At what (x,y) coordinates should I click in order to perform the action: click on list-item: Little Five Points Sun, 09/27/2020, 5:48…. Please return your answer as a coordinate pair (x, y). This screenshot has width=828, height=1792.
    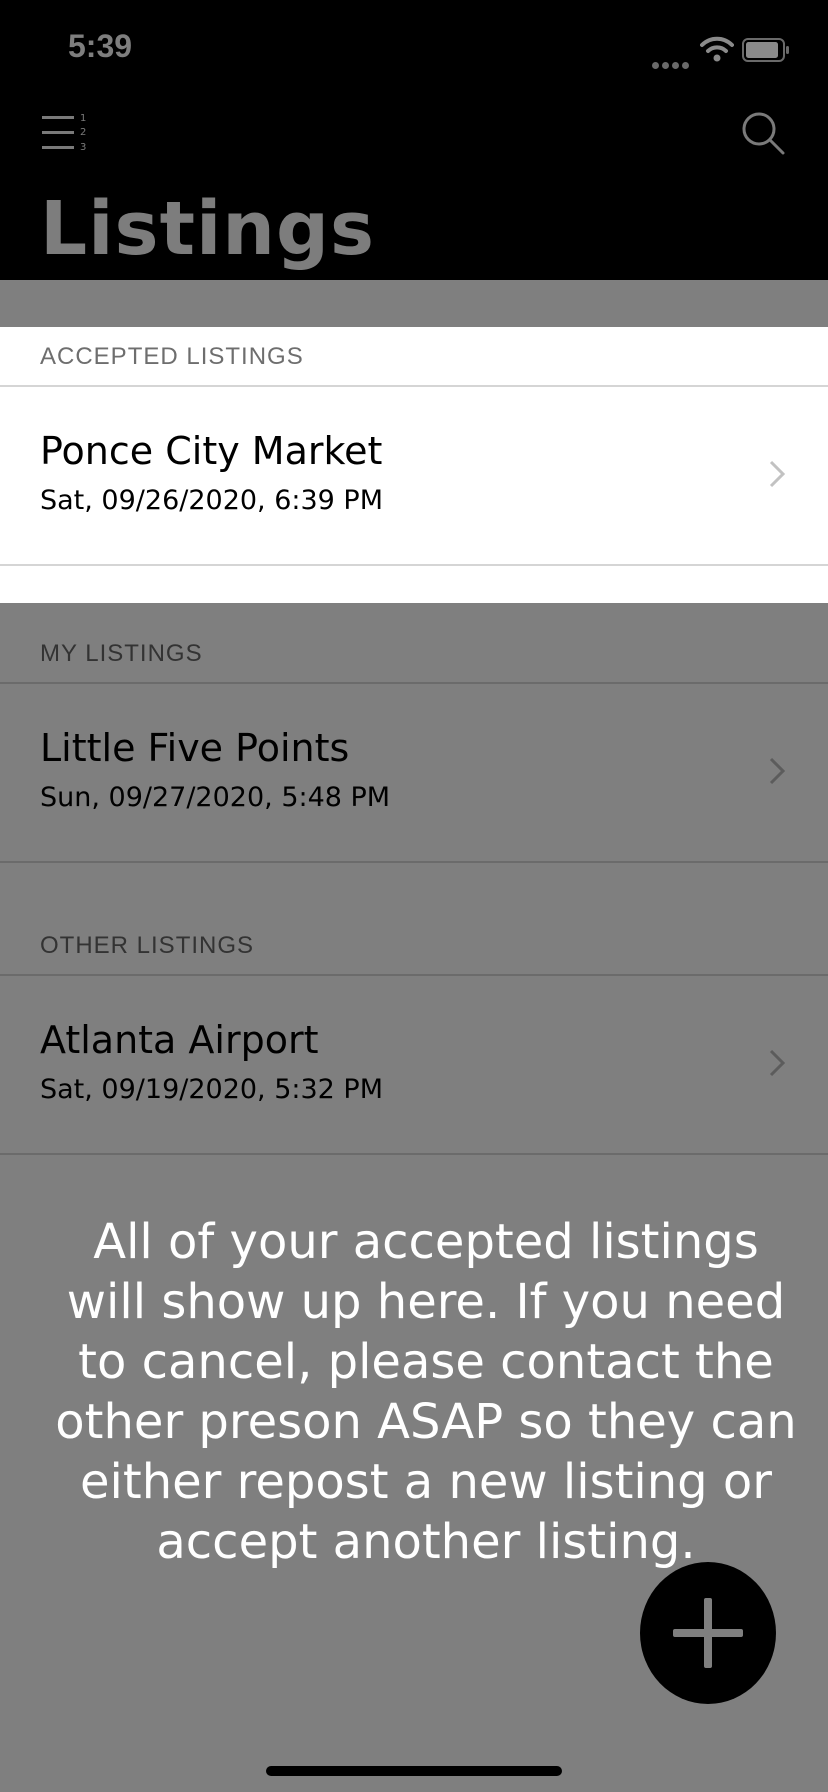
    Looking at the image, I should click on (414, 772).